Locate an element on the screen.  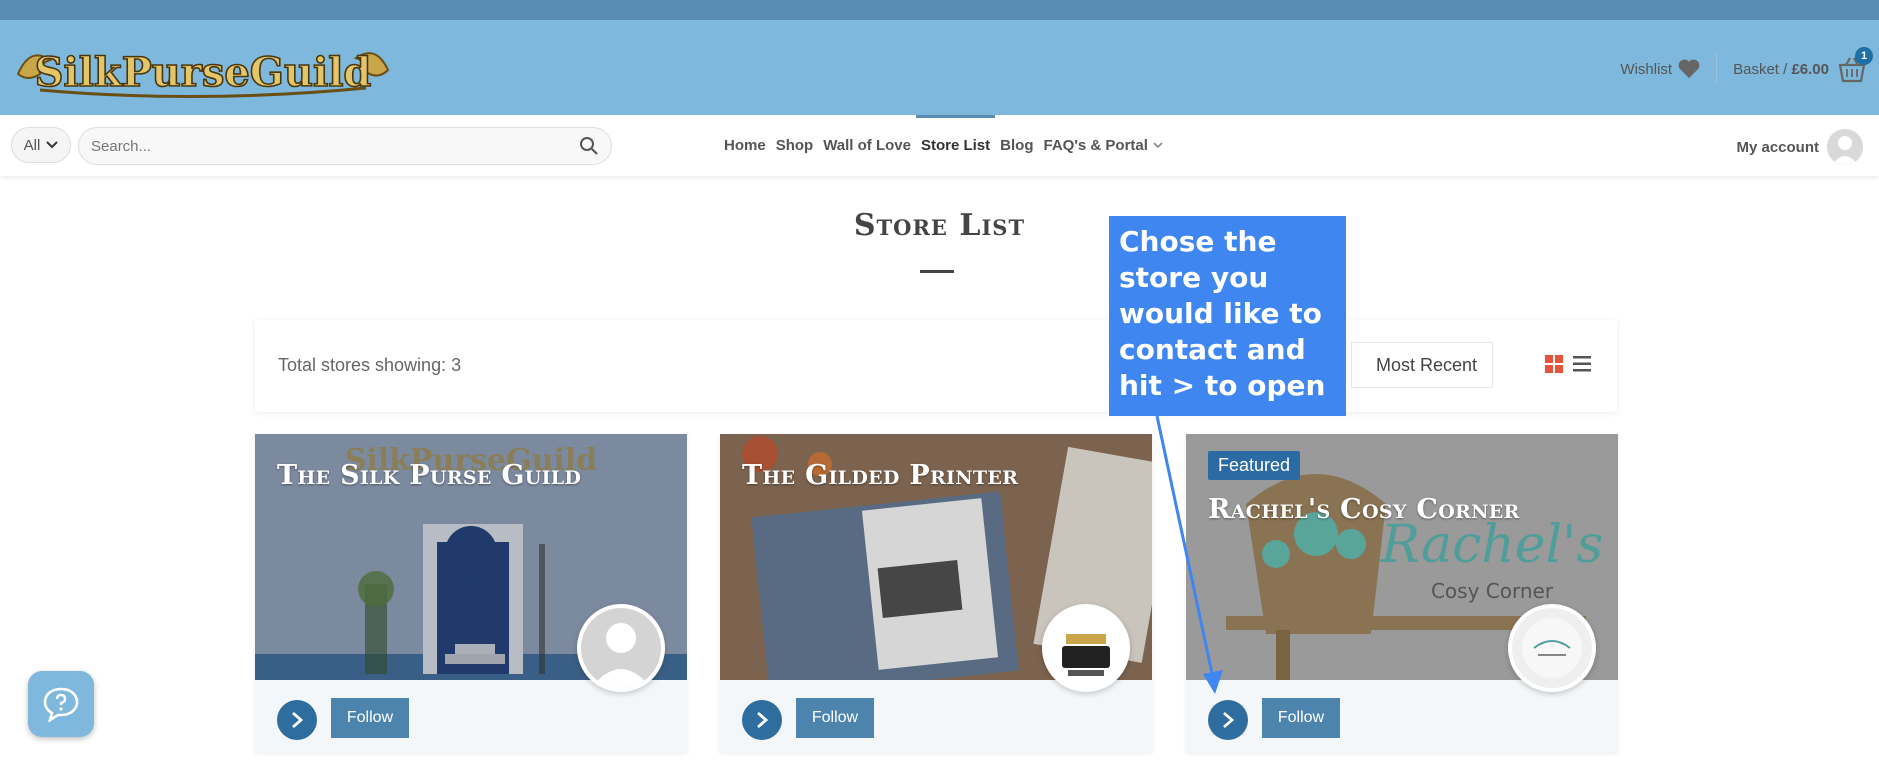
store-name: The Silk Purse Guild is located at coordinates (429, 475).